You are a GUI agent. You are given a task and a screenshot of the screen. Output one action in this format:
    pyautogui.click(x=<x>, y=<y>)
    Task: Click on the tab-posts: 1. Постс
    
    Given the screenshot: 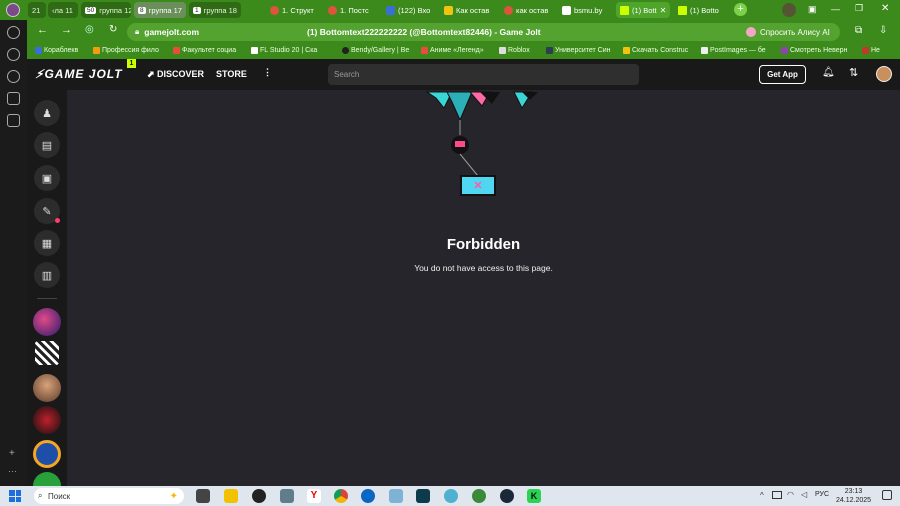 What is the action you would take?
    pyautogui.click(x=350, y=10)
    